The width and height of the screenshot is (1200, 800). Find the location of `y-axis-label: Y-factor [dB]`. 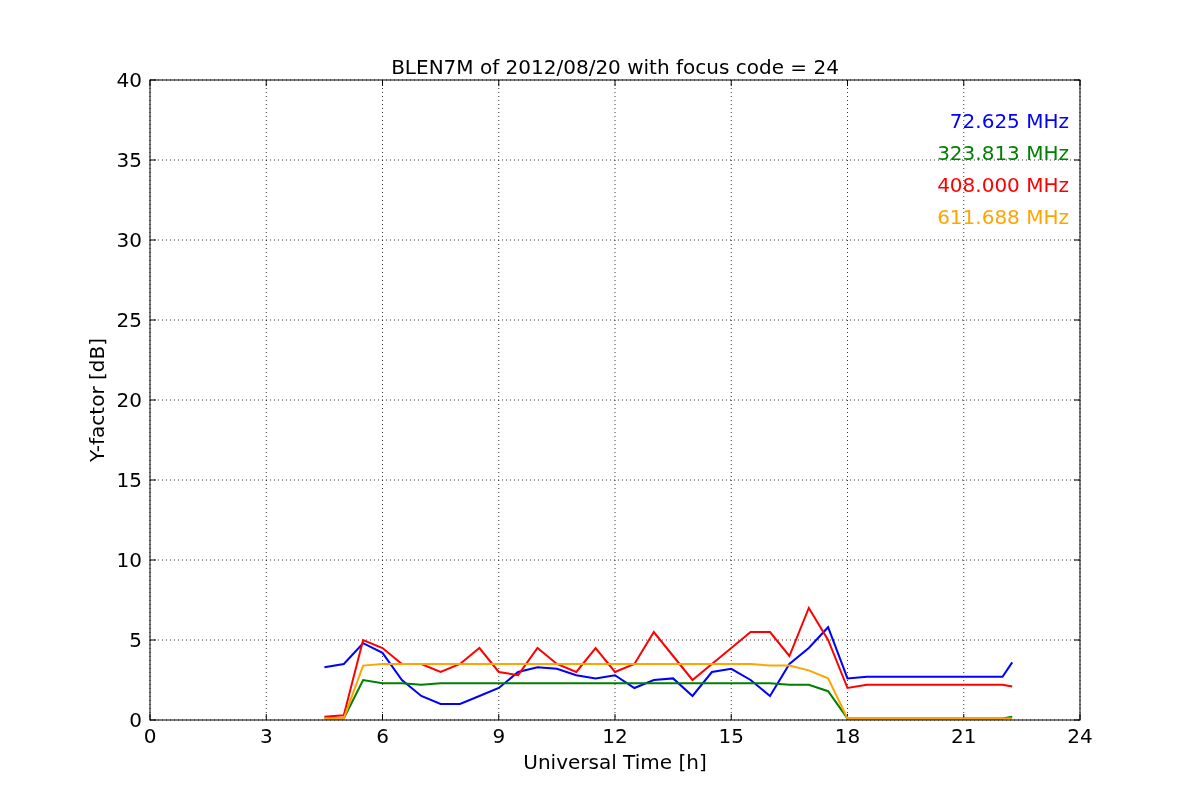

y-axis-label: Y-factor [dB] is located at coordinates (97, 400).